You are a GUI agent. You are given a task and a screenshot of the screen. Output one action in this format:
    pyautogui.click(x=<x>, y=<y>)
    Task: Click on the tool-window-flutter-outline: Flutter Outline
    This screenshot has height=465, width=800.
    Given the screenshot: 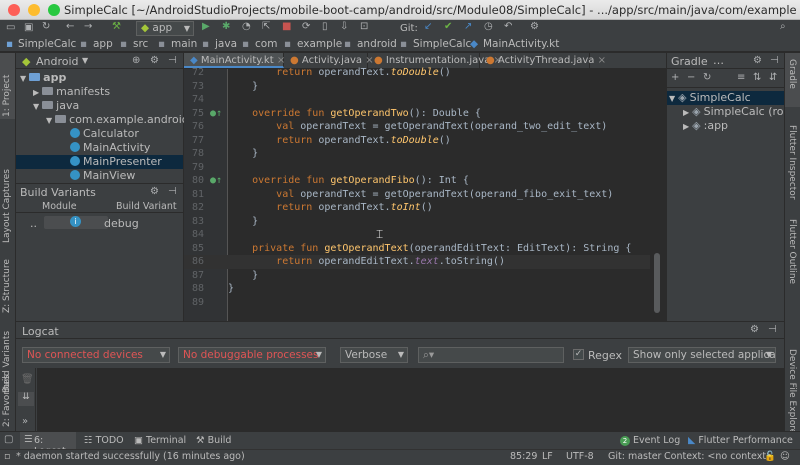 What is the action you would take?
    pyautogui.click(x=792, y=257)
    